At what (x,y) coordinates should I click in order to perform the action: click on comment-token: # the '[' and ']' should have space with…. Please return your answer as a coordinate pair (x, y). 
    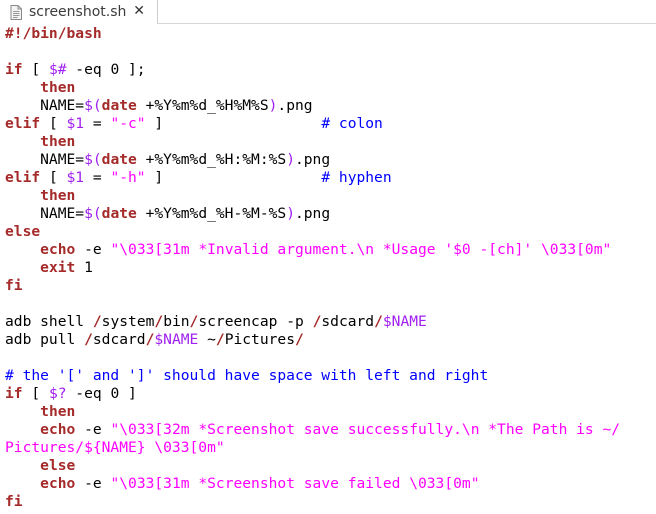
    Looking at the image, I should click on (247, 375).